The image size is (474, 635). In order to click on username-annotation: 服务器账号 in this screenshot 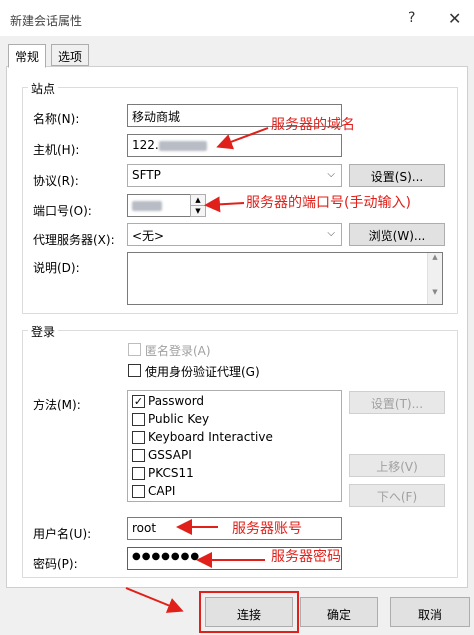, I will do `click(267, 529)`.